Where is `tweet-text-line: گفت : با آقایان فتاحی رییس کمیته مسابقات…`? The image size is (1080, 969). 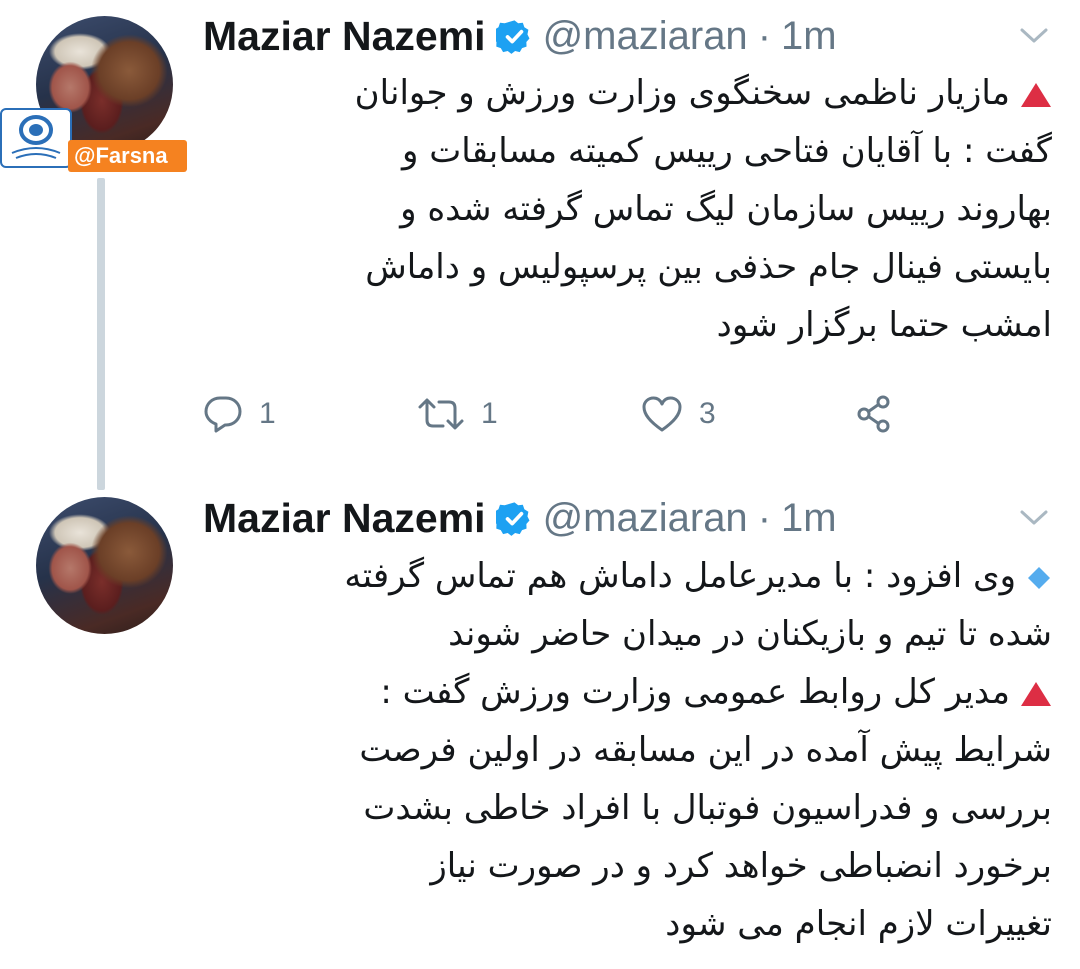
tweet-text-line: گفت : با آقایان فتاحی رییس کمیته مسابقات… is located at coordinates (726, 151).